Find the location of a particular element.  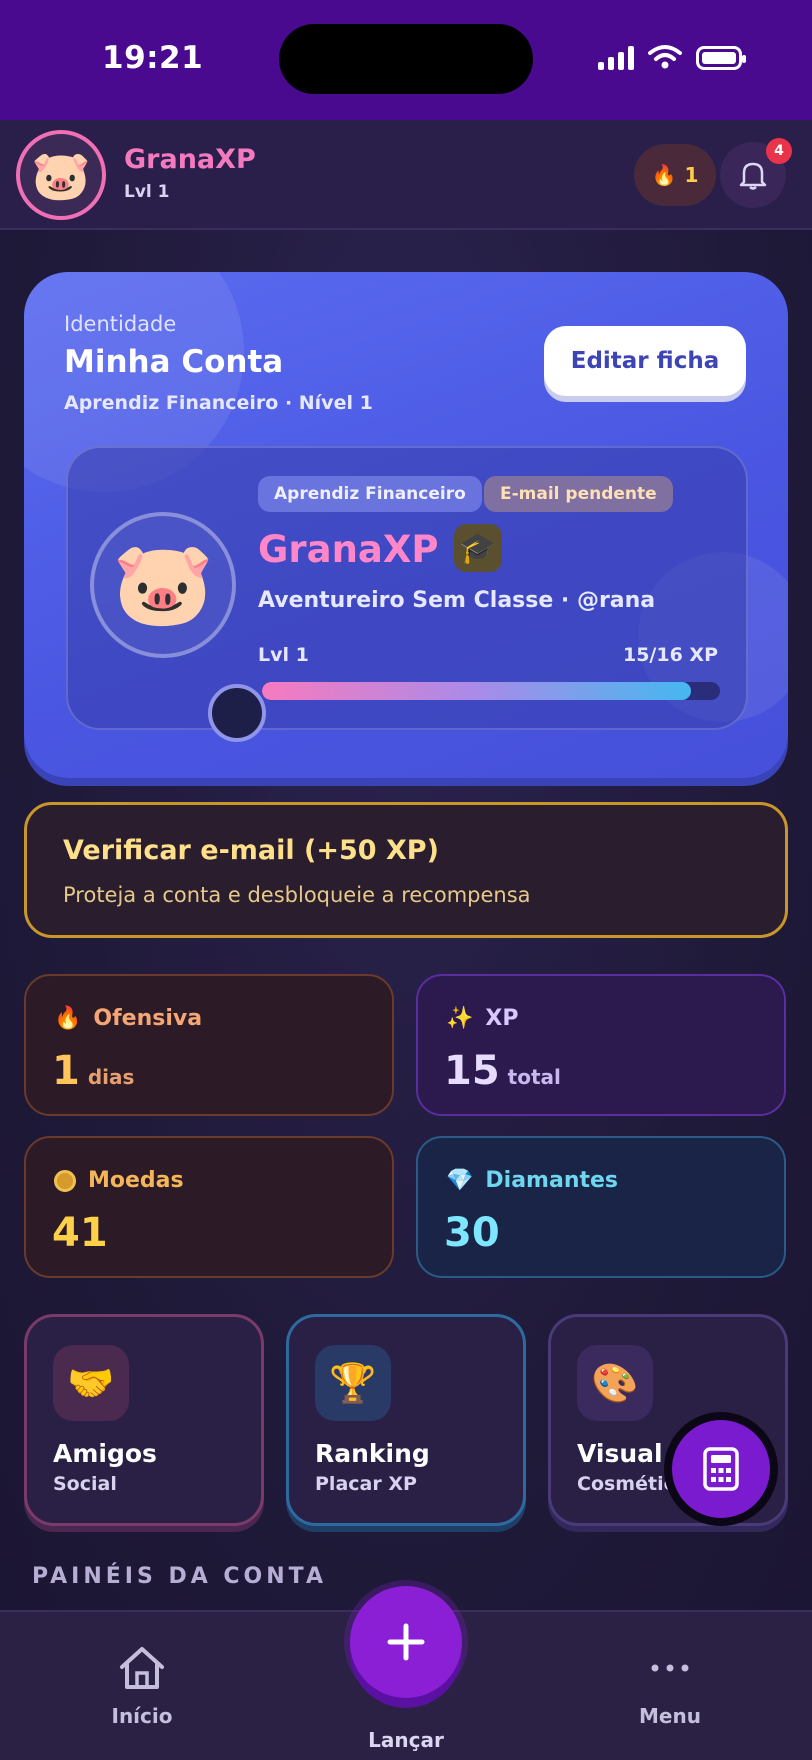

handshake-icon: 🤝 is located at coordinates (91, 1383).